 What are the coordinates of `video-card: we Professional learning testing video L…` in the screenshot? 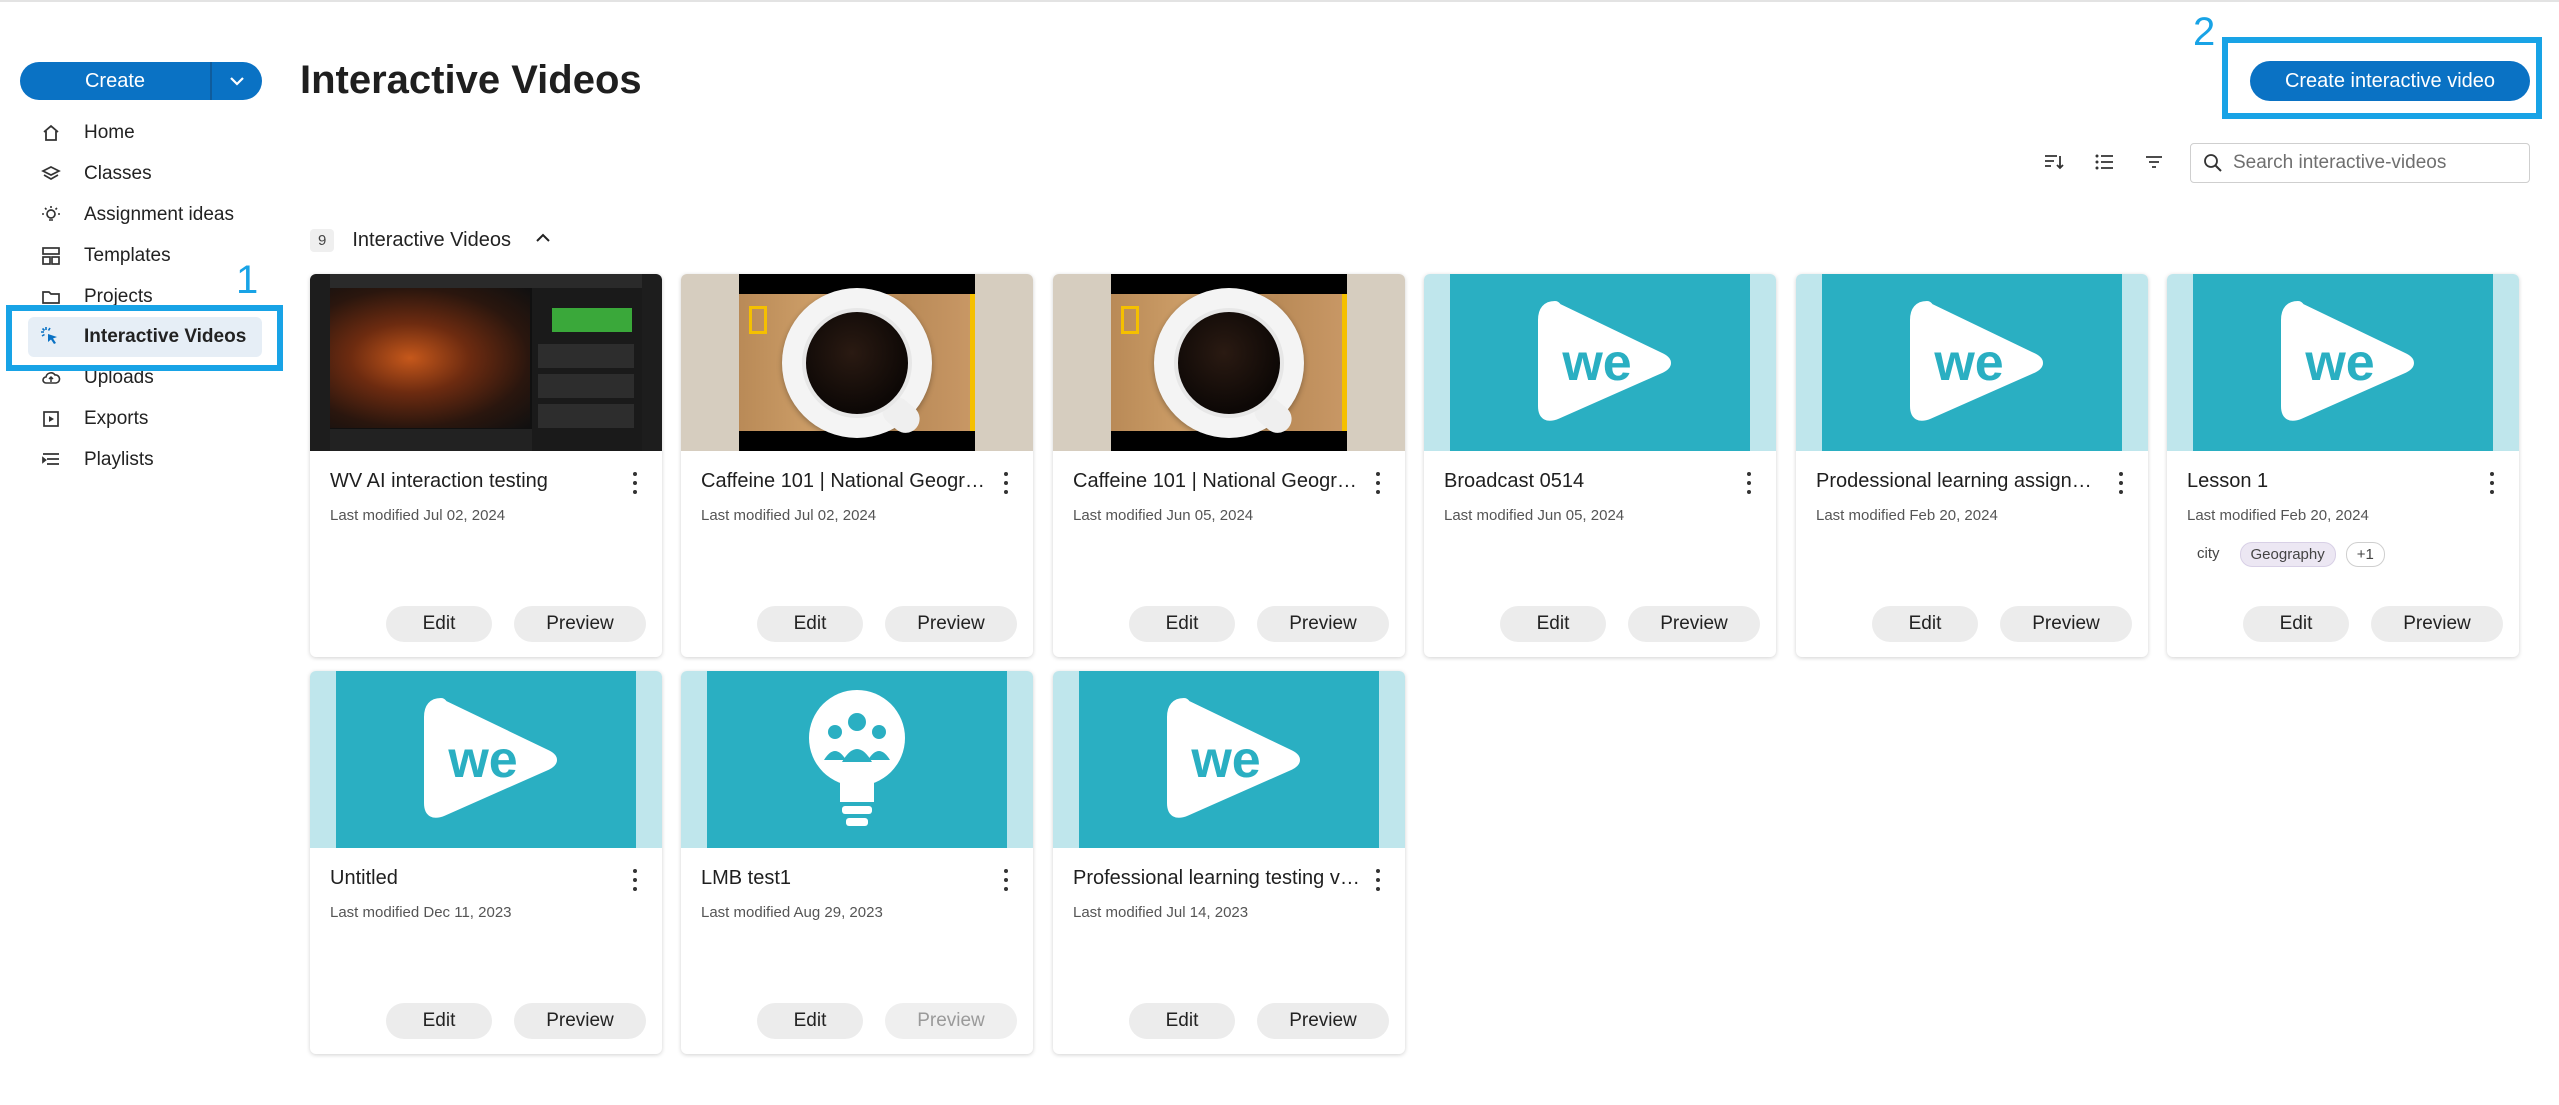 It's located at (1229, 862).